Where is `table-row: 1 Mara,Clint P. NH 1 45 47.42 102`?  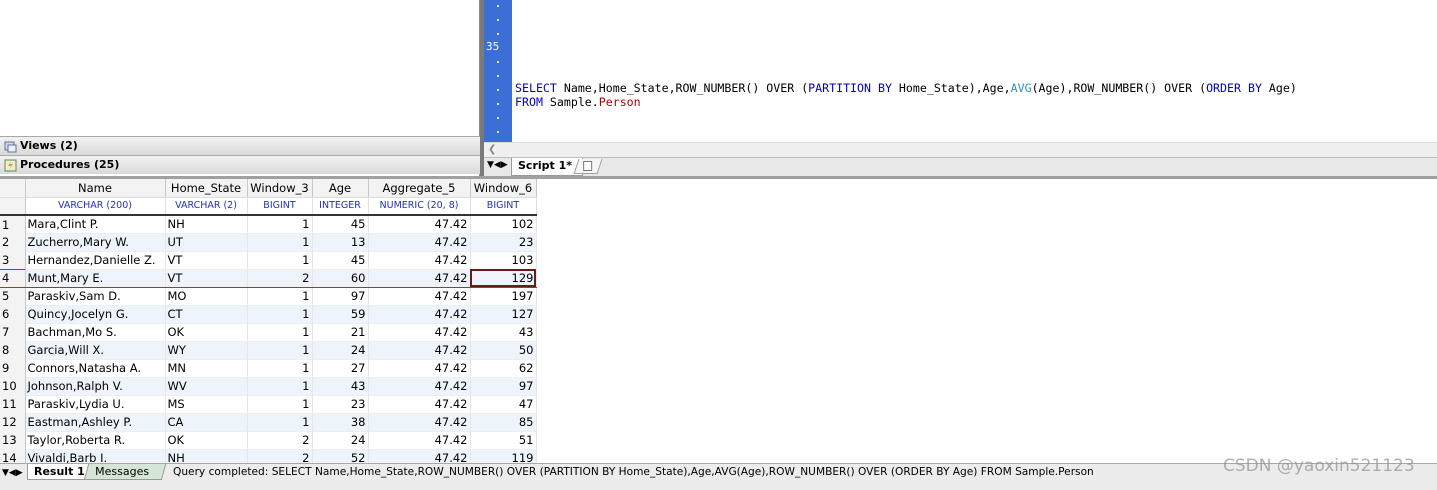
table-row: 1 Mara,Clint P. NH 1 45 47.42 102 is located at coordinates (268, 224).